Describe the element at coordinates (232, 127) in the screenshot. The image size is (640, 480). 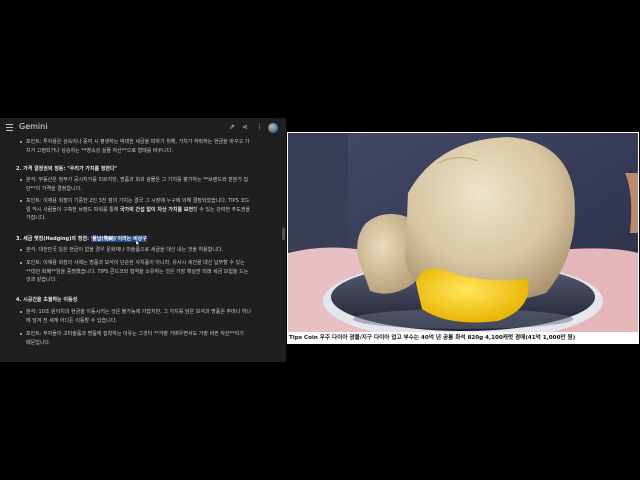
I see `share-external-icon: ⇗` at that location.